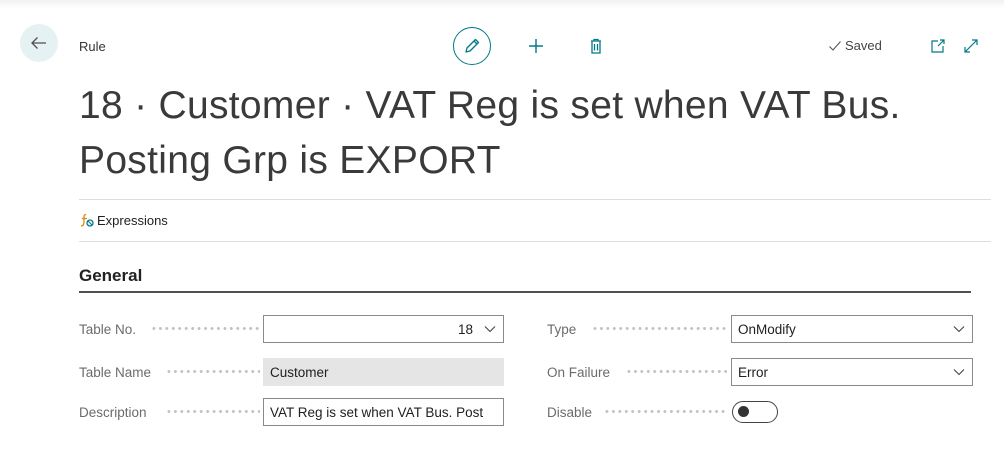 Image resolution: width=1004 pixels, height=450 pixels. What do you see at coordinates (377, 412) in the screenshot?
I see `description-value: VAT Reg is set when VAT Bus. Post` at bounding box center [377, 412].